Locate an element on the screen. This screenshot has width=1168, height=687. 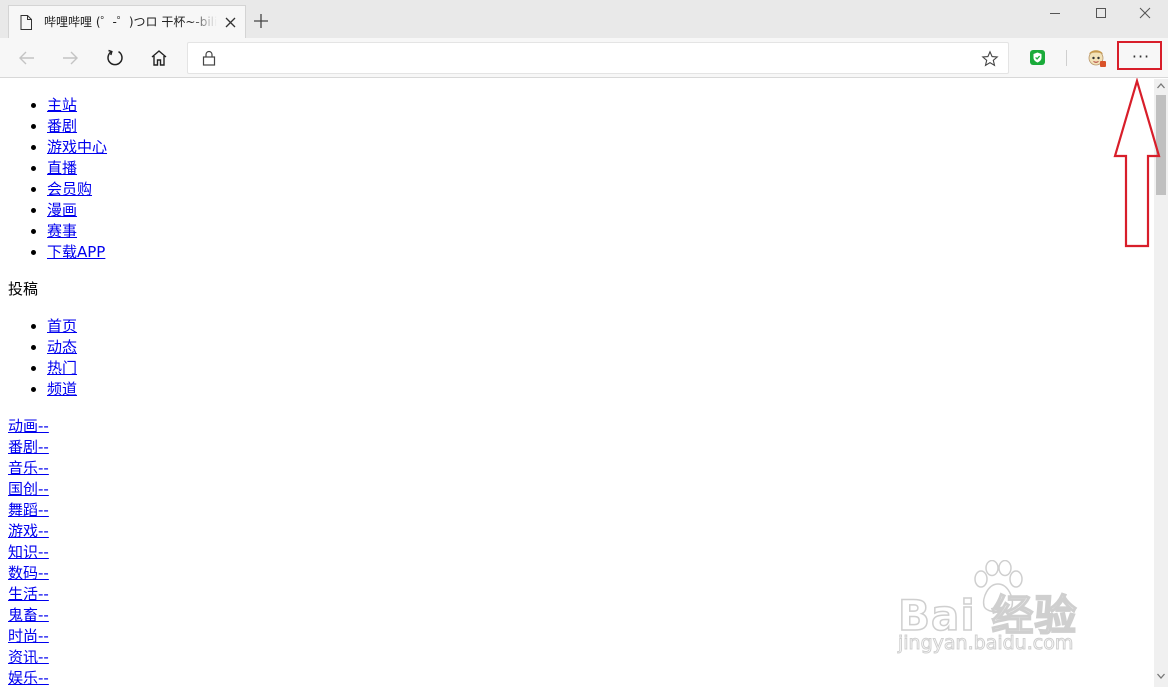
category-name: 资讯 is located at coordinates (23, 657).